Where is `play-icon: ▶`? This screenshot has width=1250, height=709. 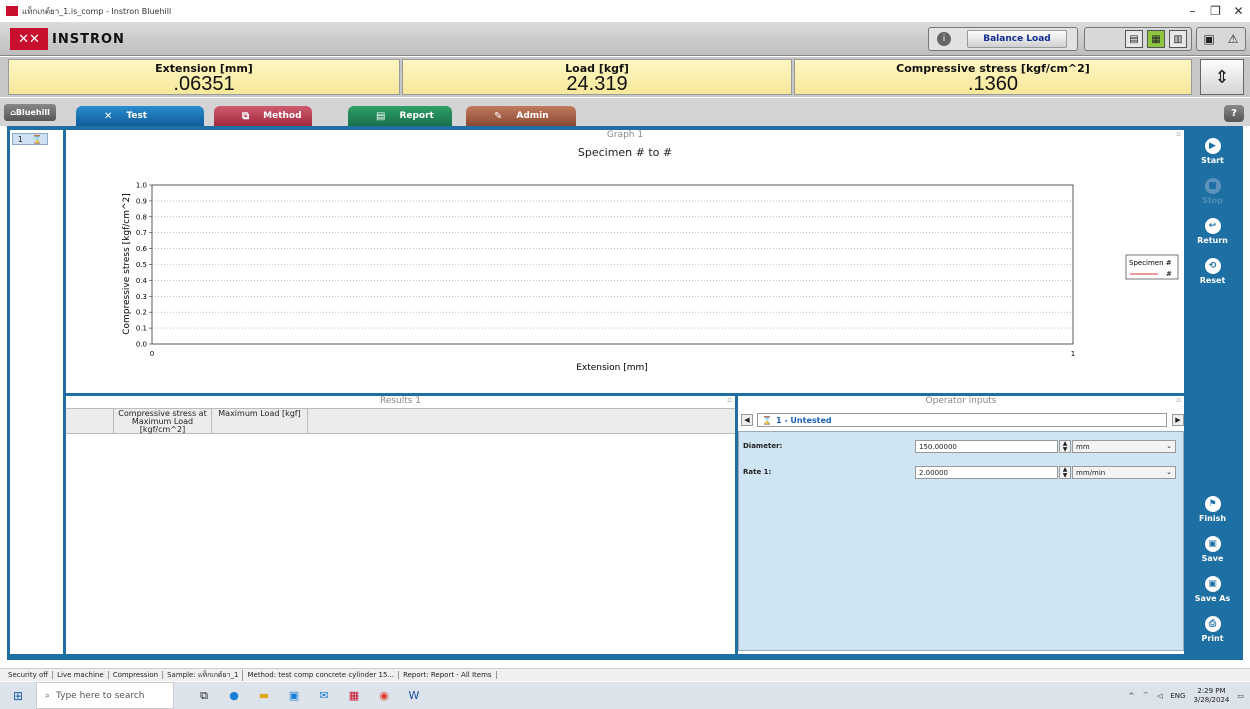 play-icon: ▶ is located at coordinates (1212, 146).